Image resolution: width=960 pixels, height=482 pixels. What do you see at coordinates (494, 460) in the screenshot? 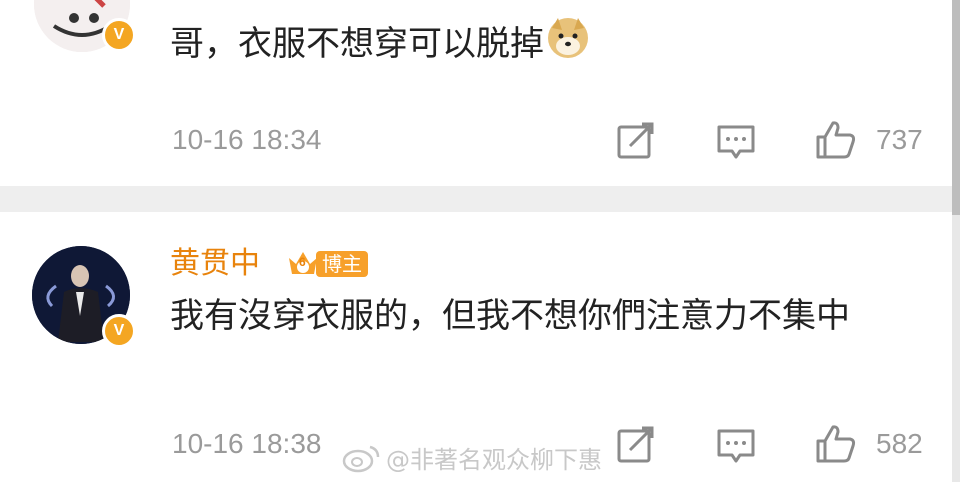
I see `watermark-text: @非著名观众柳下惠` at bounding box center [494, 460].